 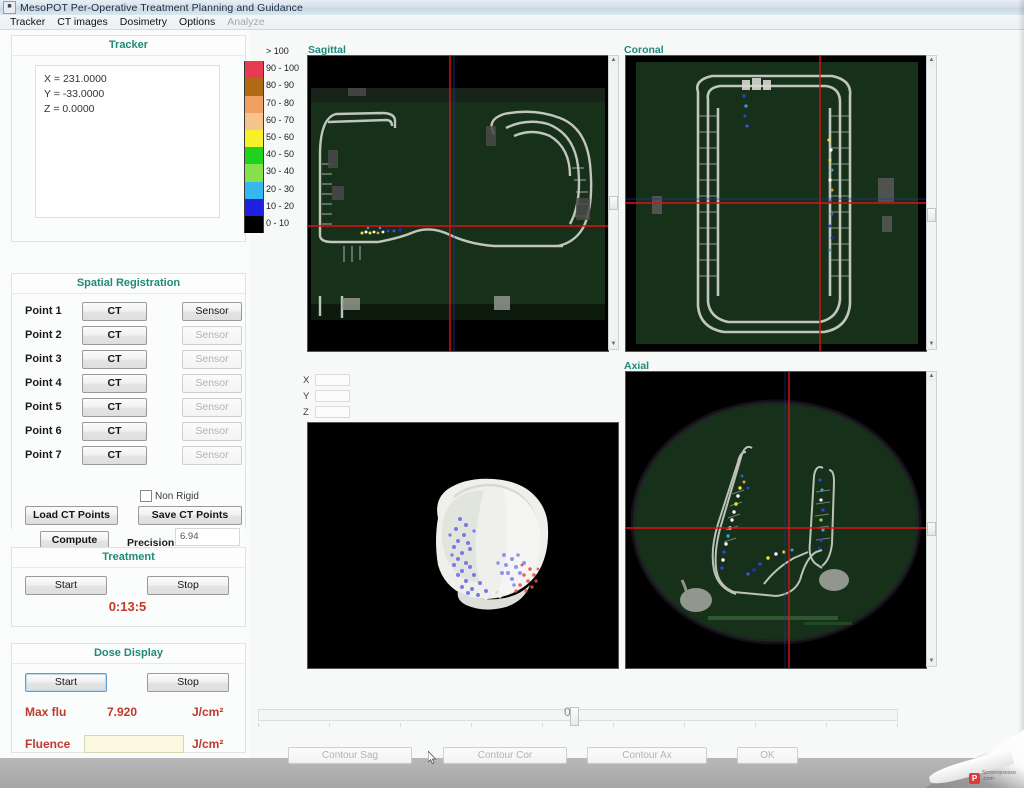 I want to click on tracker-readout: X = 231.0000 Y = -33.0000 Z = 0.0000, so click(x=127, y=141).